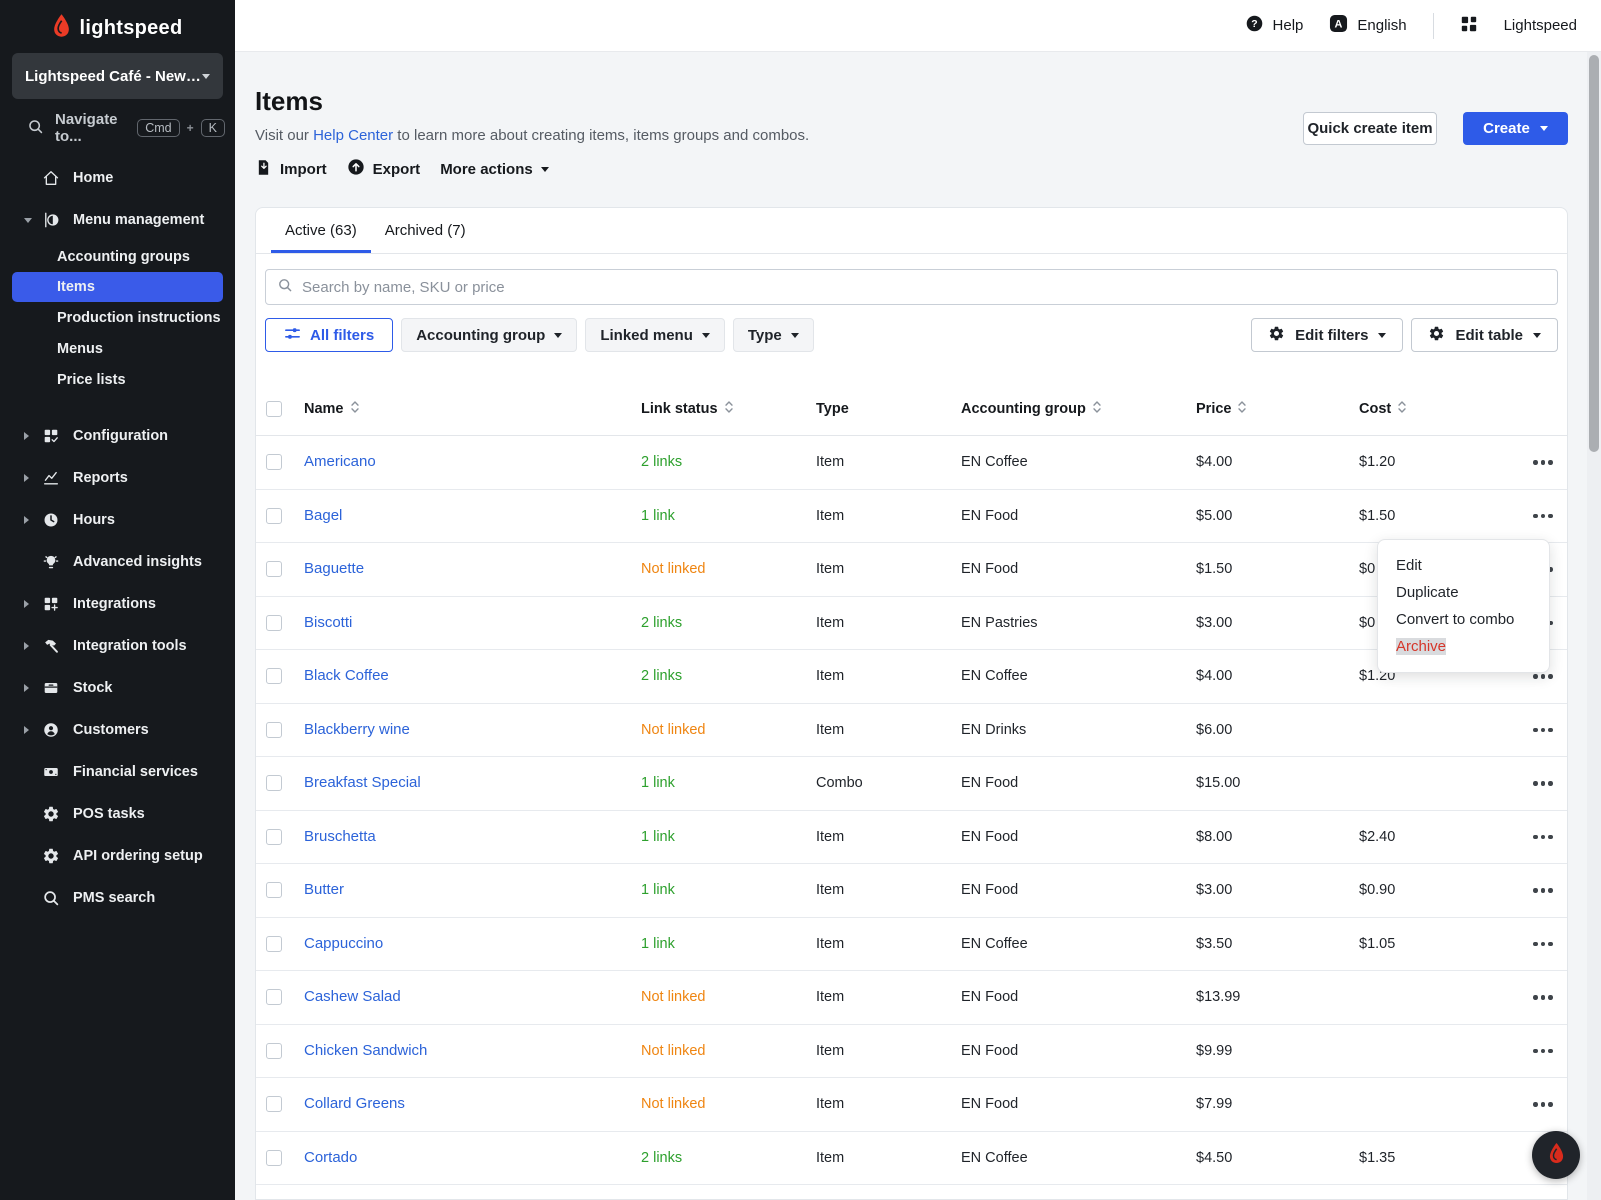 This screenshot has height=1200, width=1601. Describe the element at coordinates (117, 478) in the screenshot. I see `sidebar-item-reports: Reports` at that location.